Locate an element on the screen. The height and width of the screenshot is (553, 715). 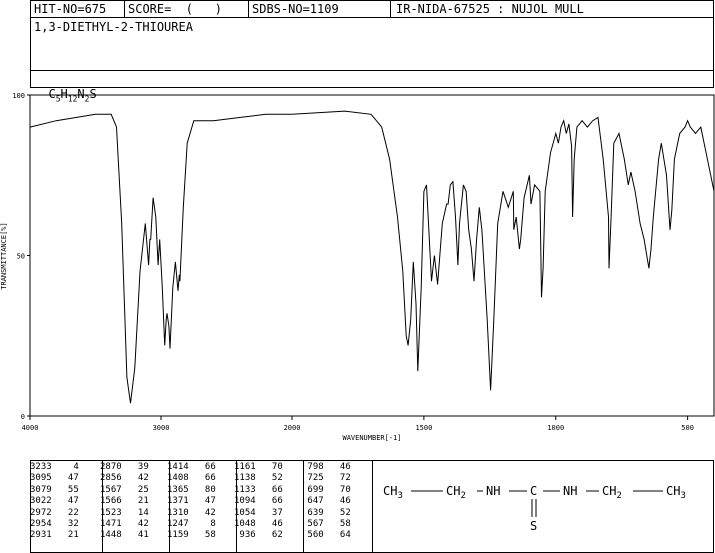
peak-row: 936 62 is located at coordinates (258, 535).